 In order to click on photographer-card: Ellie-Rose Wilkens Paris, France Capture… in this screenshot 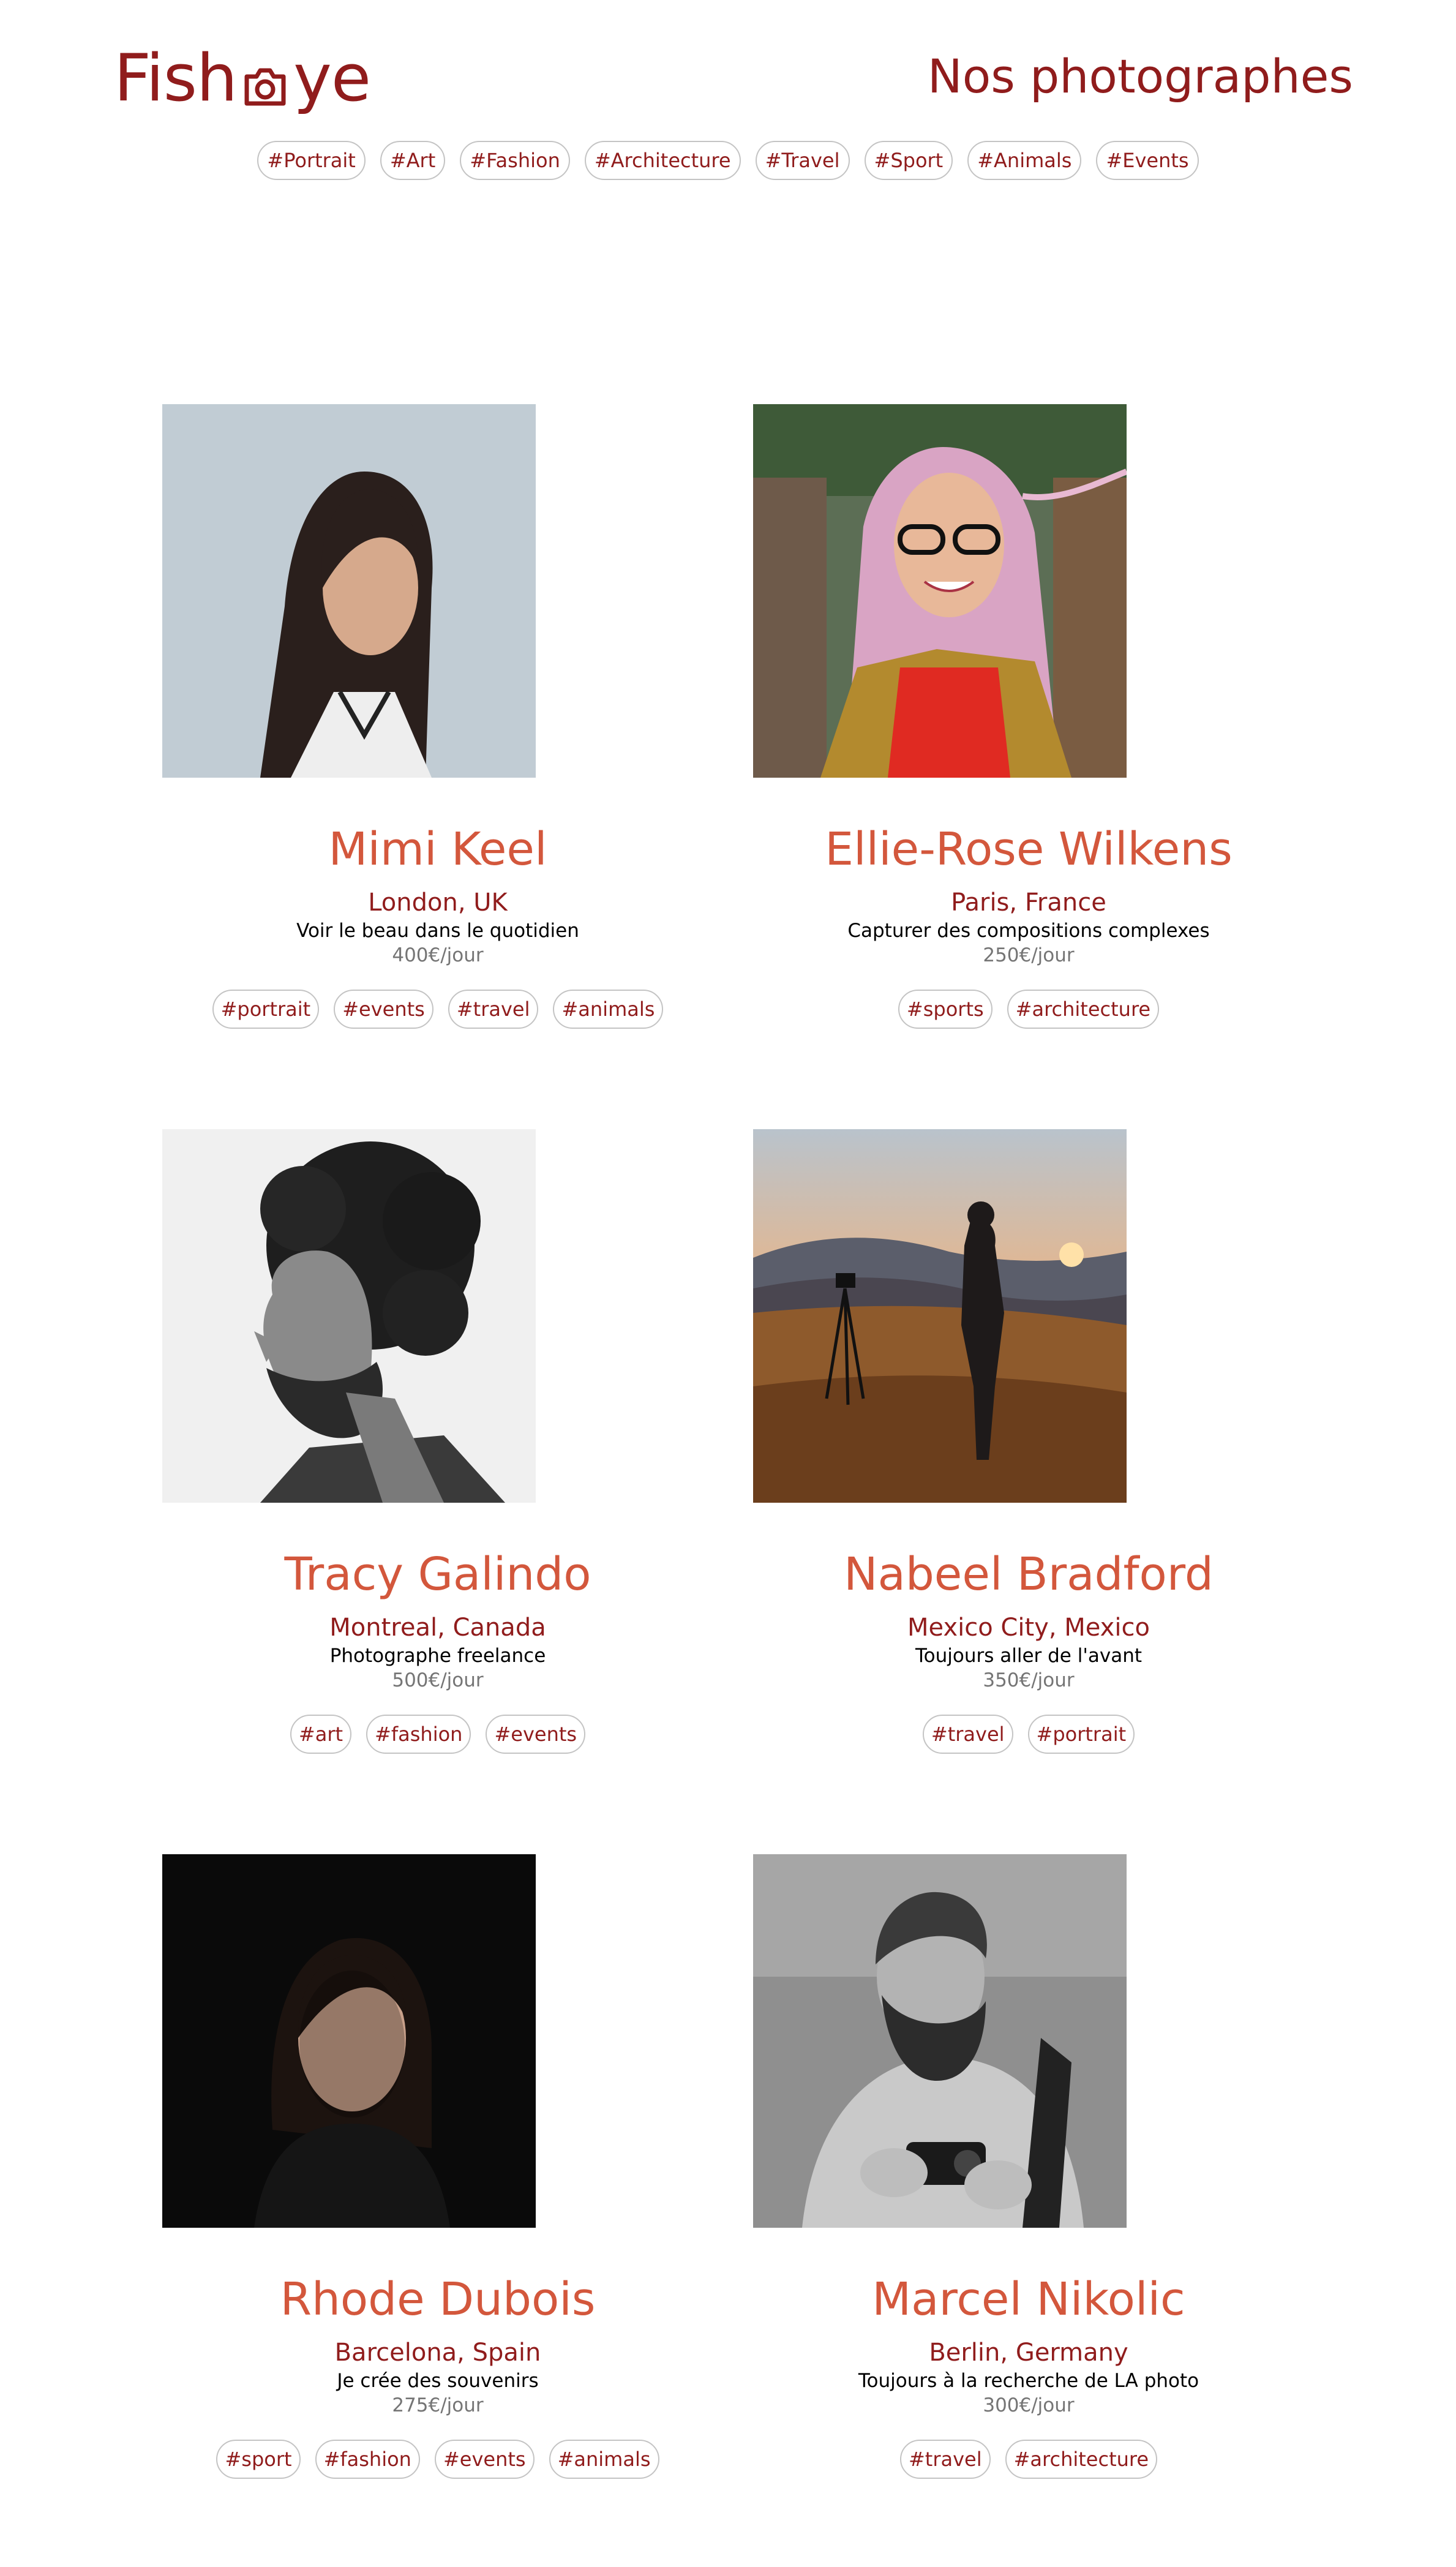, I will do `click(1028, 716)`.